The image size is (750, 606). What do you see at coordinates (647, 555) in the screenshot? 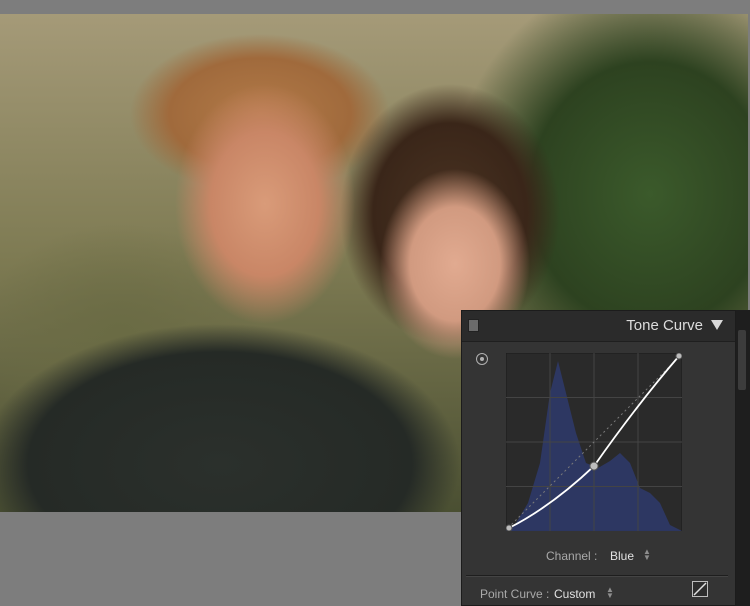
I see `channel-stepper-icon: ▲ ▼` at bounding box center [647, 555].